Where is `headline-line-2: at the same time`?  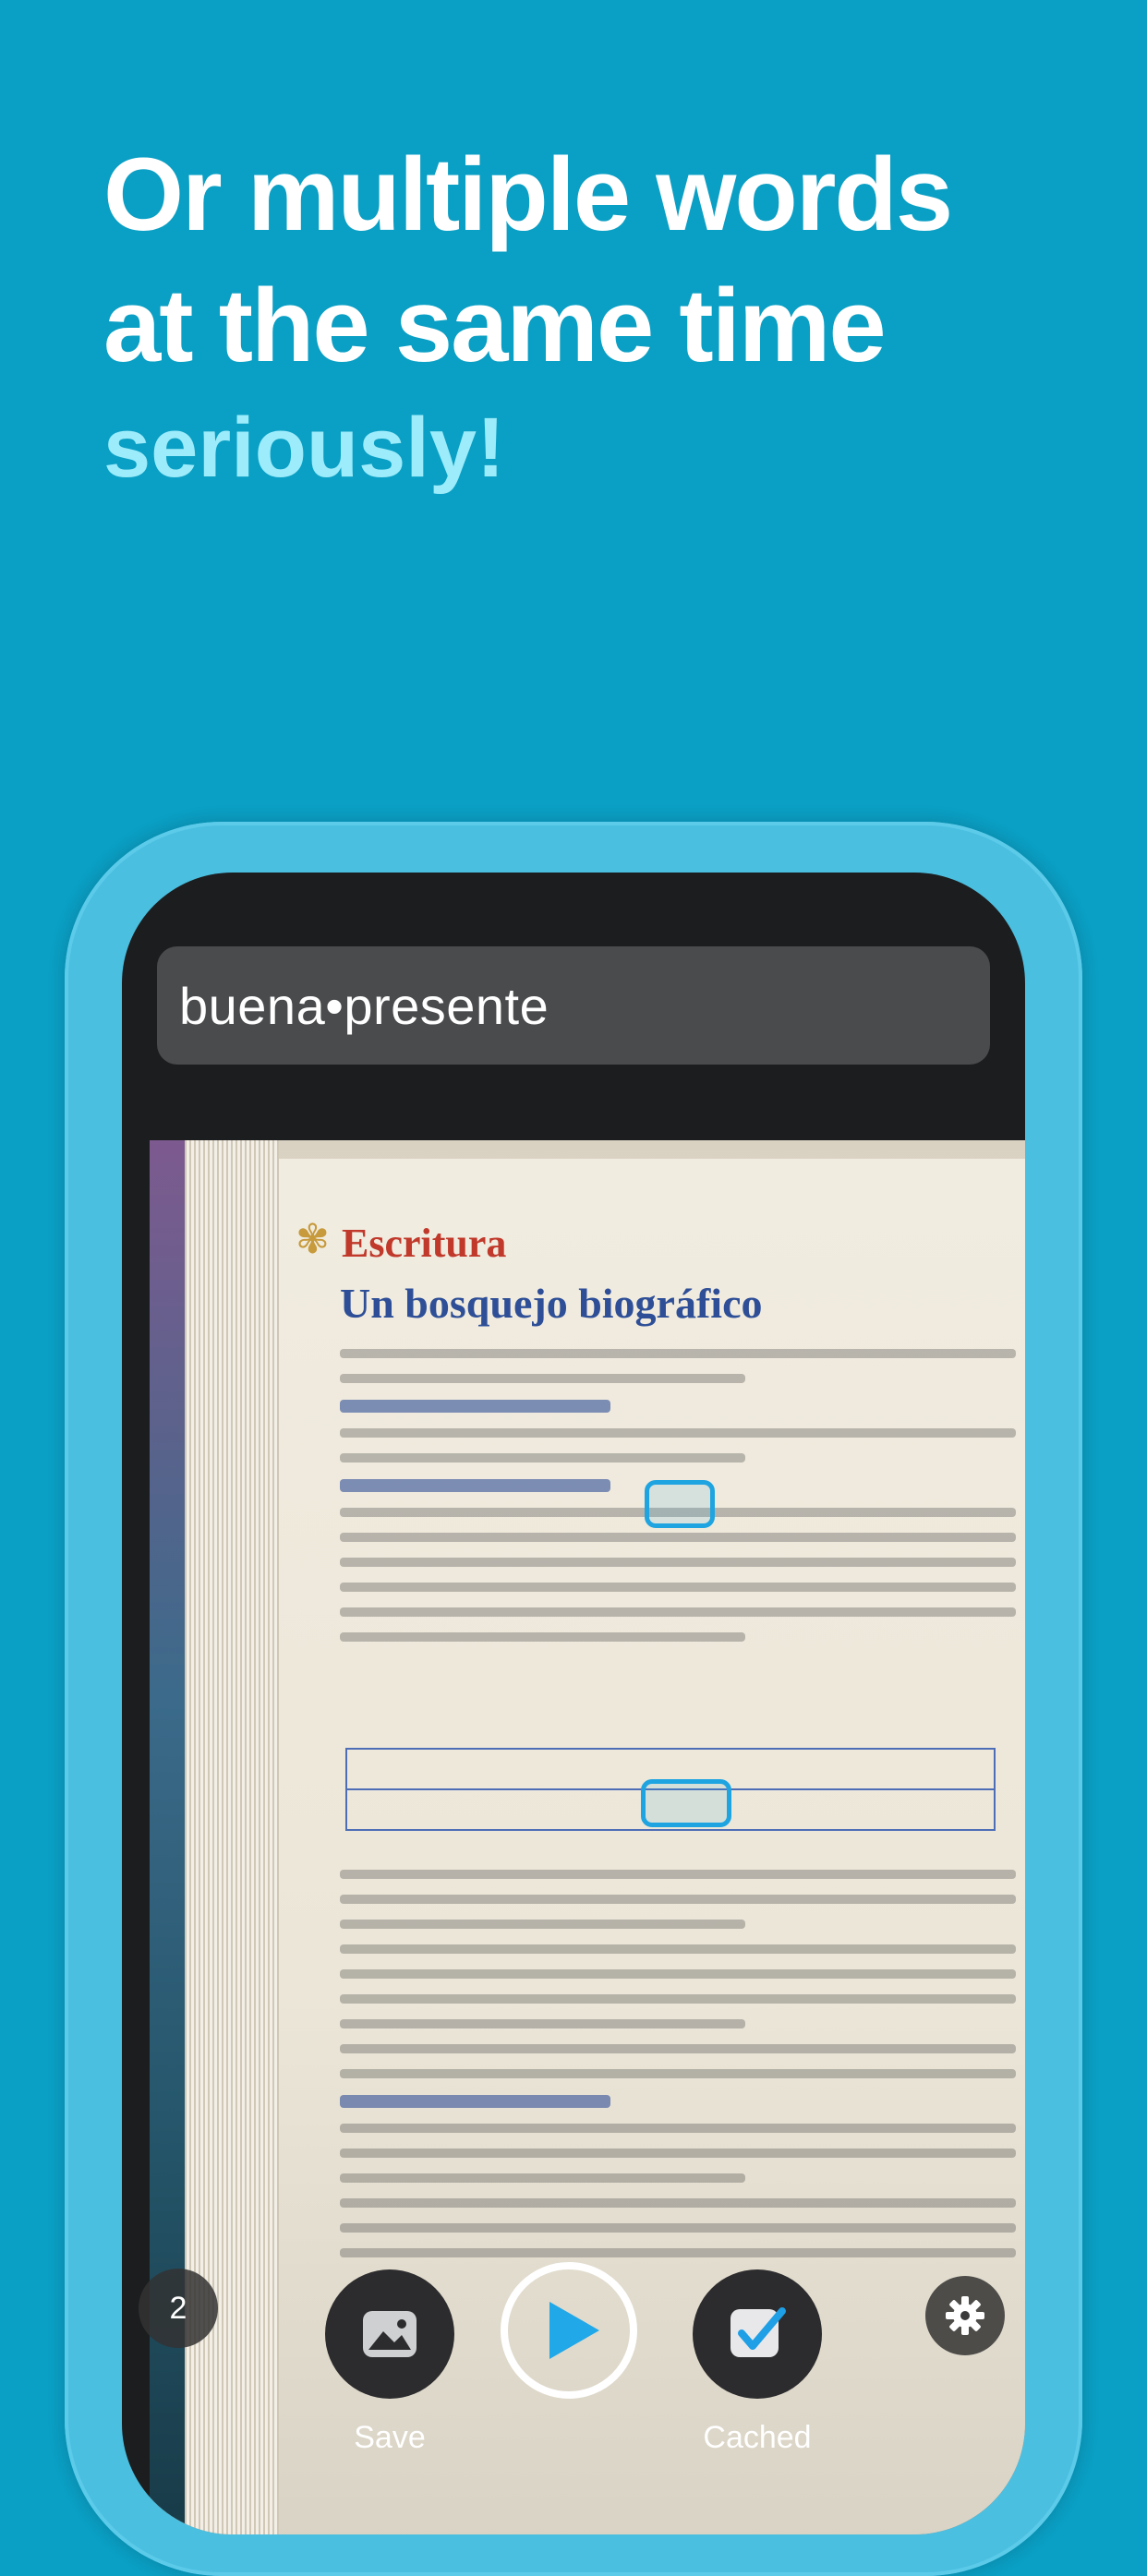 headline-line-2: at the same time is located at coordinates (495, 325).